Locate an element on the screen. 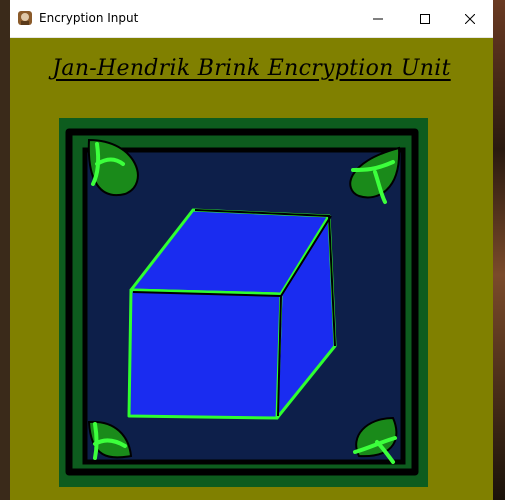 Image resolution: width=505 pixels, height=500 pixels. page-title: Jan-Hendrik Brink Encryption Unit is located at coordinates (251, 68).